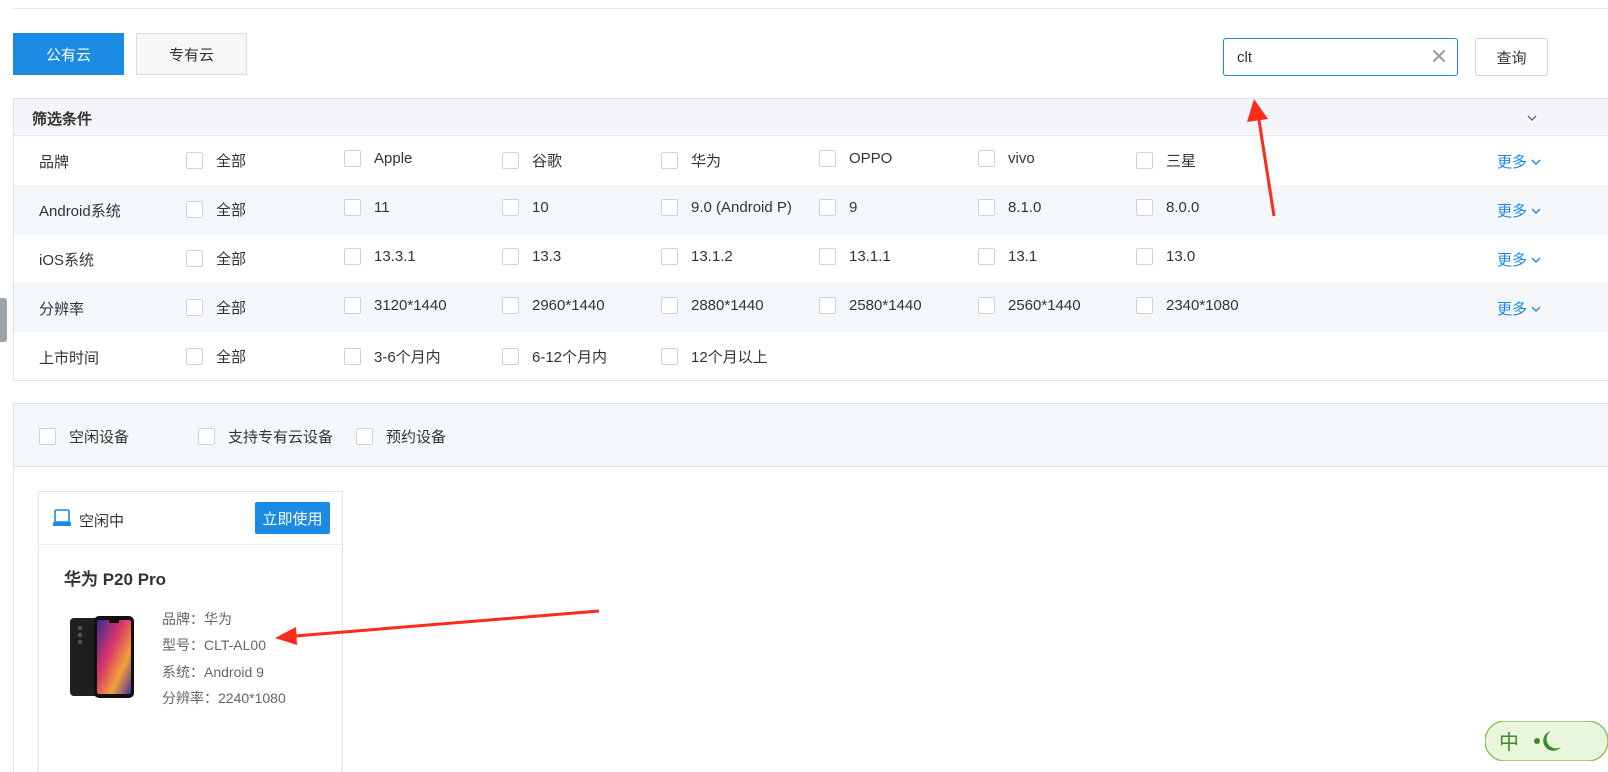 The width and height of the screenshot is (1608, 772). I want to click on filter-option: 2960*1440, so click(553, 305).